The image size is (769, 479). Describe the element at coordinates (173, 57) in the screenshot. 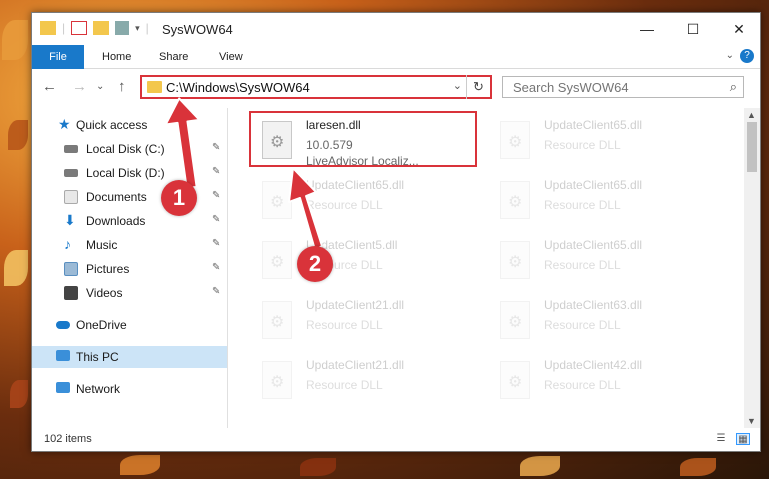

I see `tab-share: Share` at that location.